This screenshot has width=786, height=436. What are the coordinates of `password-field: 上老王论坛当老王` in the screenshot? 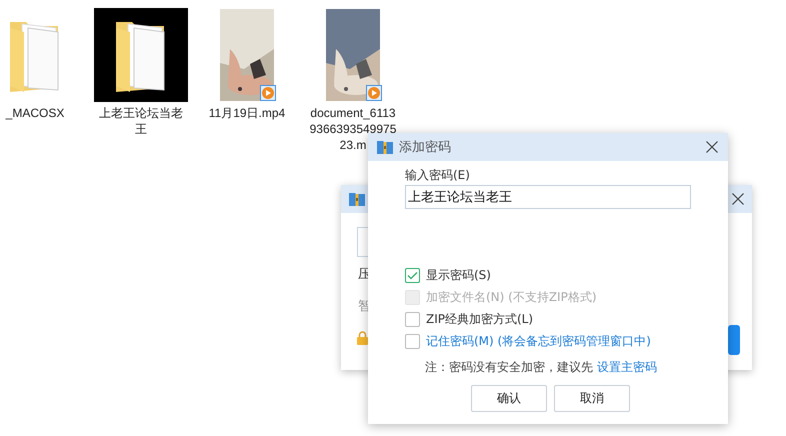 It's located at (548, 197).